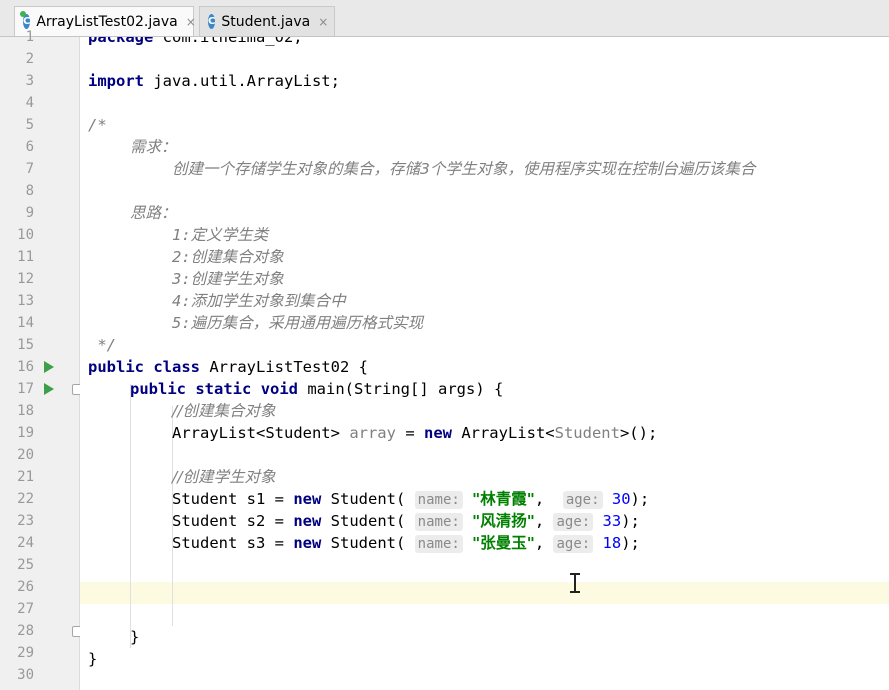 The image size is (889, 690). I want to click on code-line: 5:遍历集合，采用通用遍历格式实现, so click(298, 323).